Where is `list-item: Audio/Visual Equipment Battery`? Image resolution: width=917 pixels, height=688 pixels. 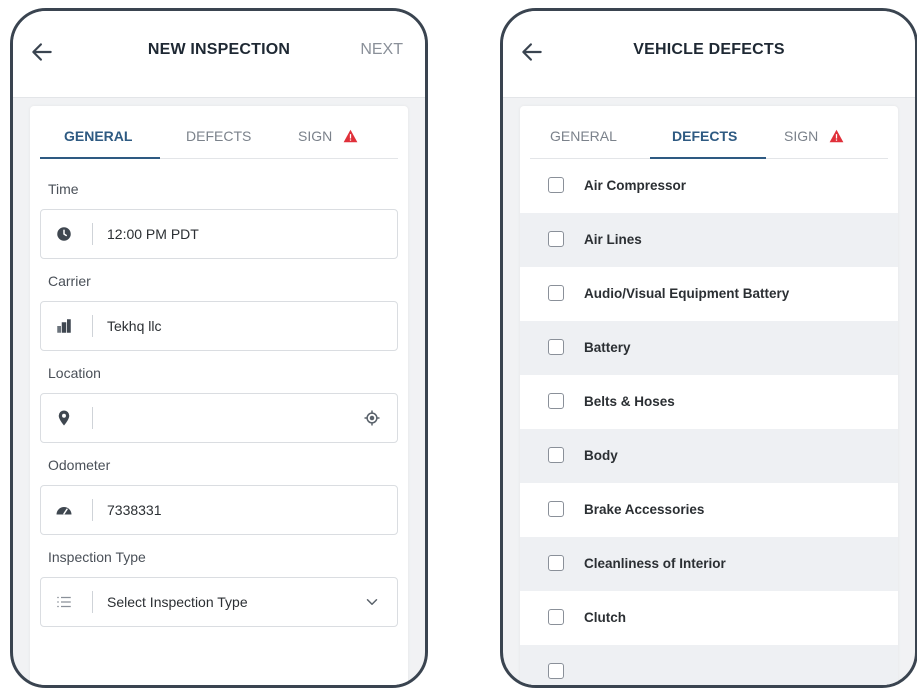 list-item: Audio/Visual Equipment Battery is located at coordinates (709, 294).